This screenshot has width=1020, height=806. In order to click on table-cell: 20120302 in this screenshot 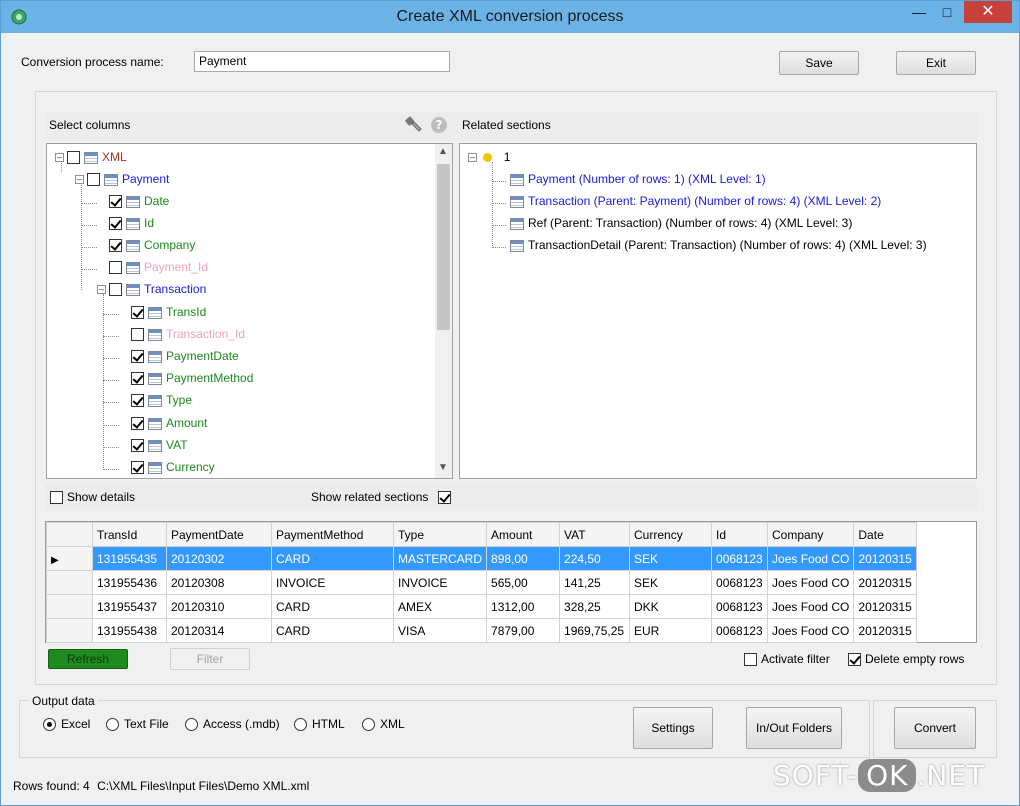, I will do `click(219, 558)`.